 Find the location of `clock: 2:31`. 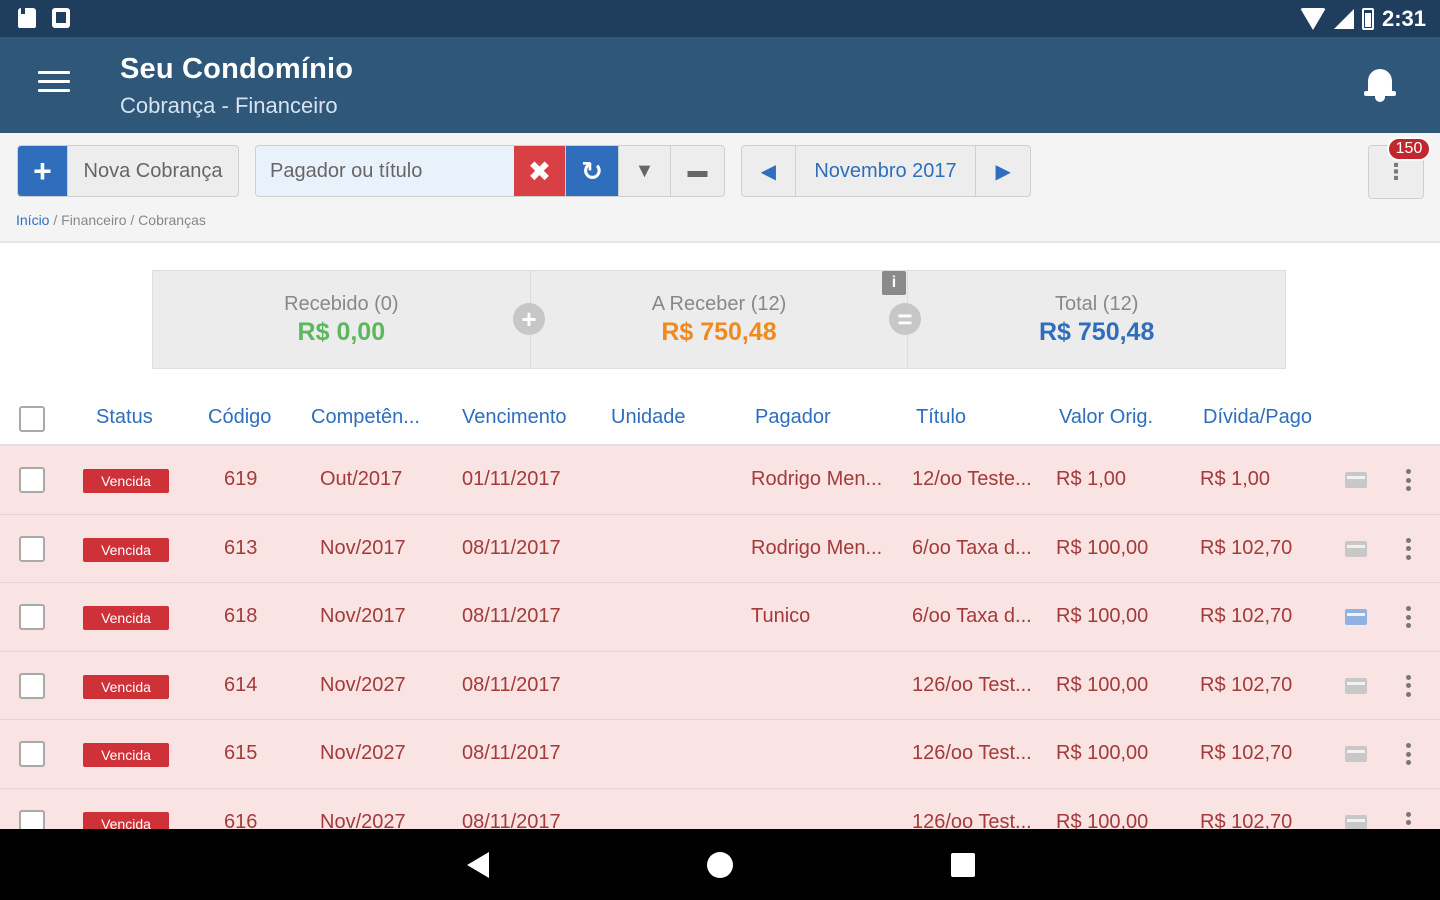

clock: 2:31 is located at coordinates (1403, 18).